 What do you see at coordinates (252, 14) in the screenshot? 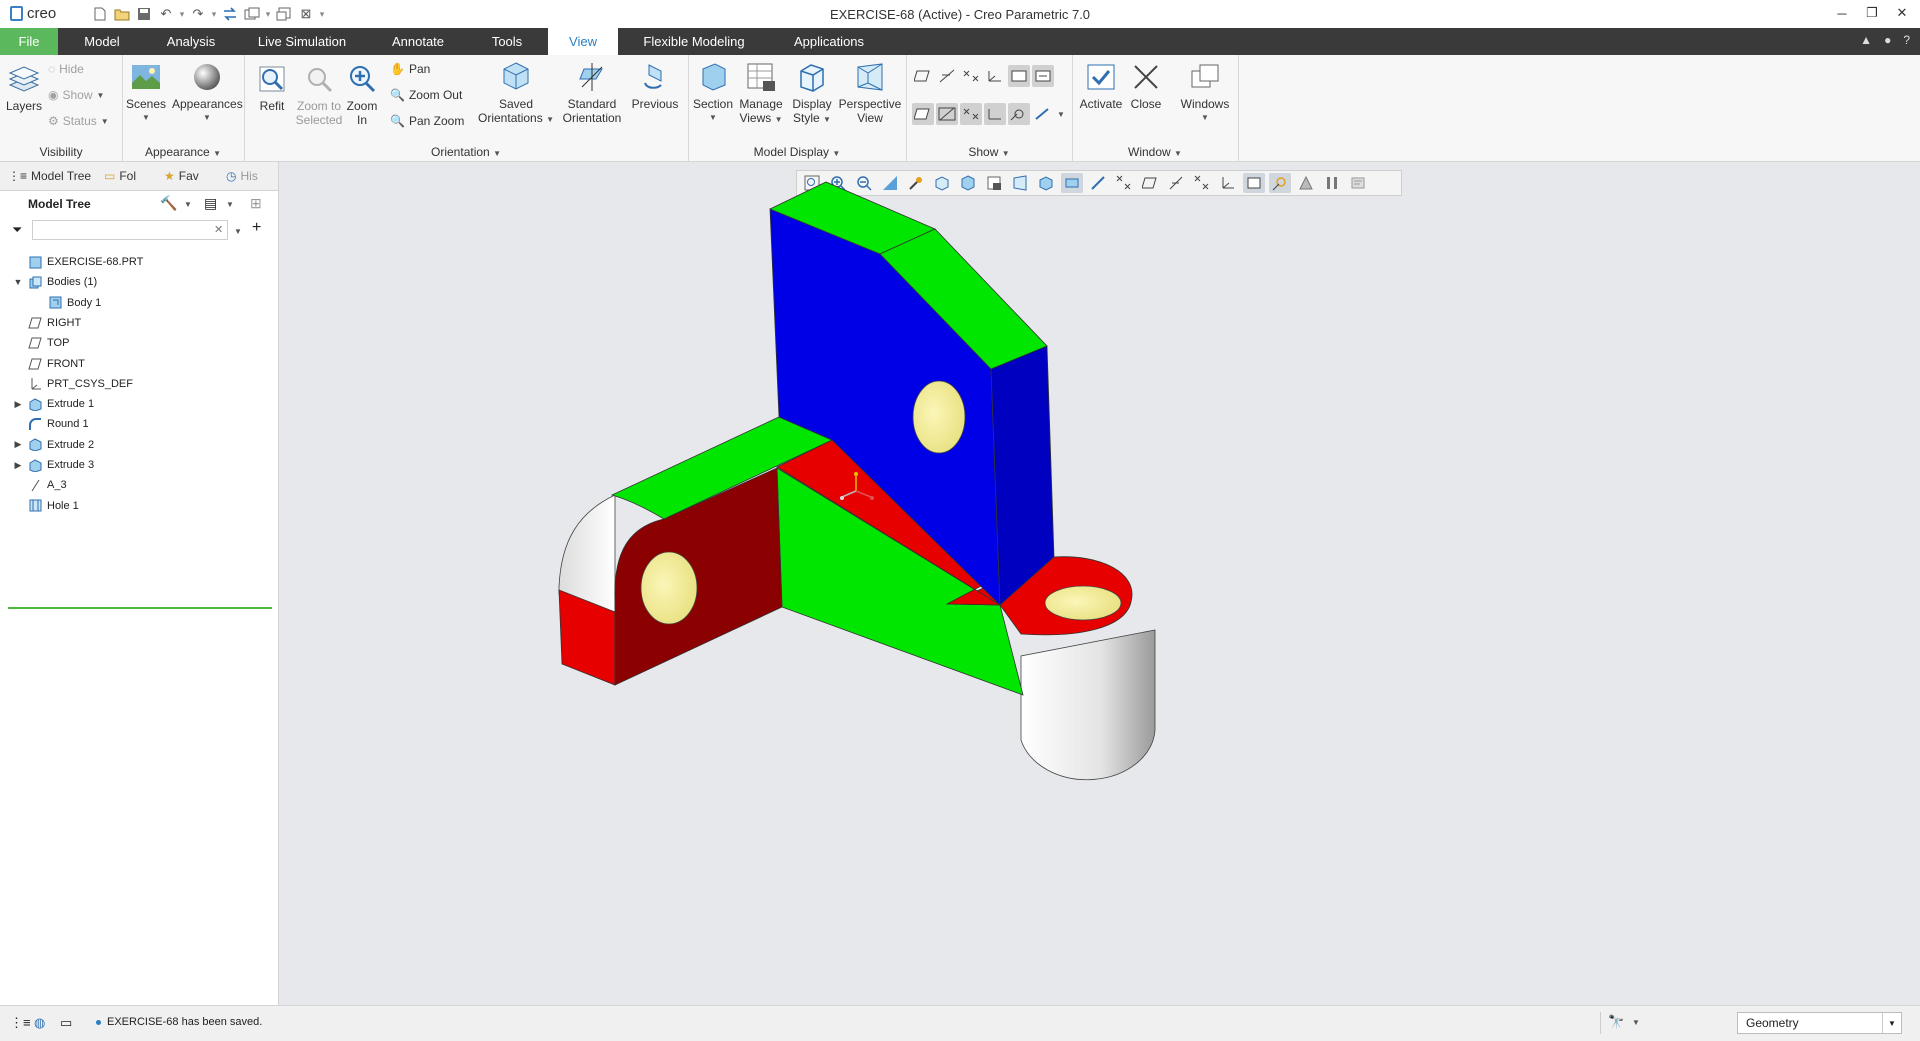
I see `windows-switch-icon` at bounding box center [252, 14].